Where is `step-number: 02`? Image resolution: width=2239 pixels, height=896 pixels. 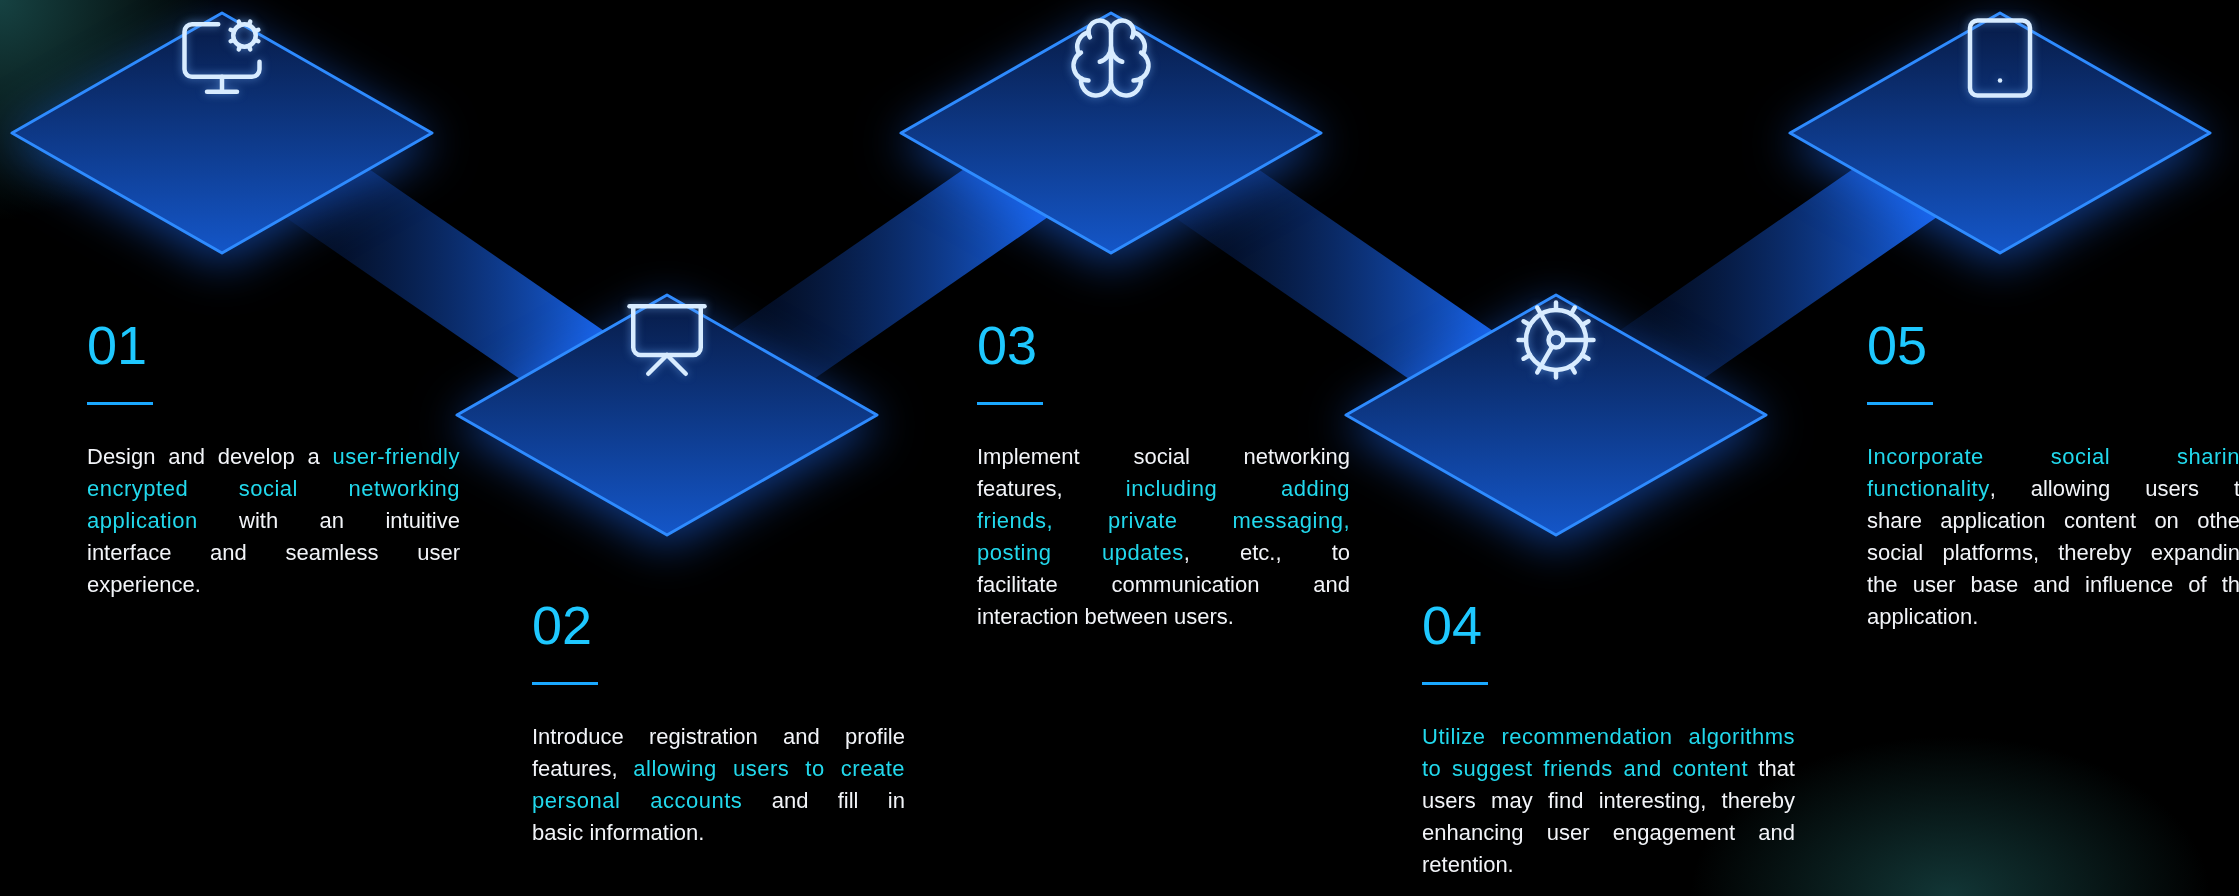
step-number: 02 is located at coordinates (562, 625).